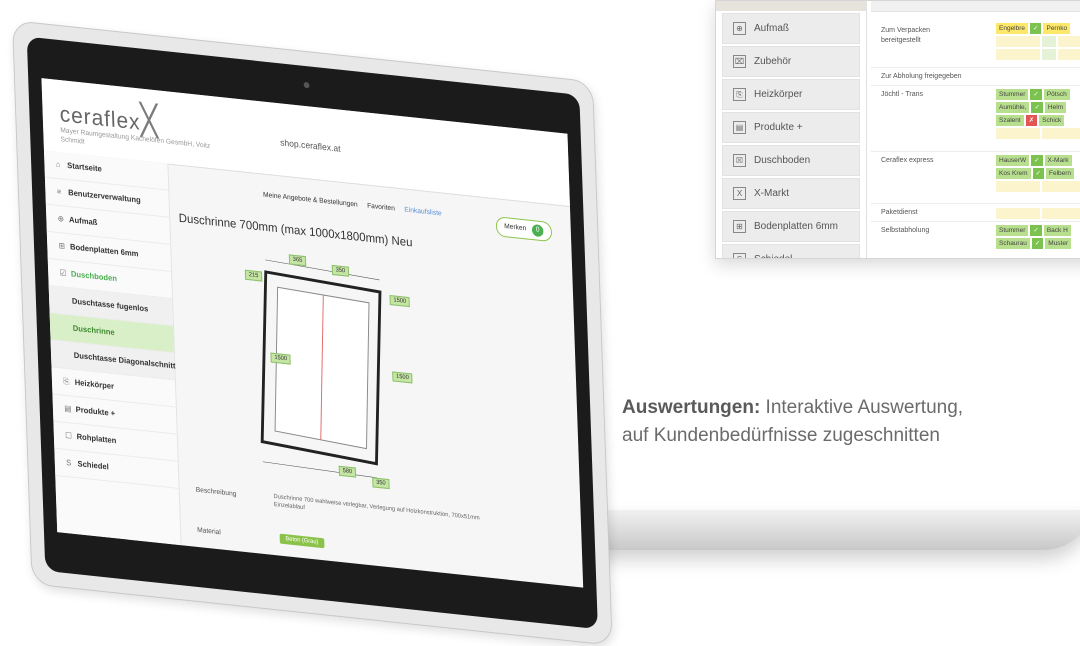 The width and height of the screenshot is (1080, 646). Describe the element at coordinates (772, 28) in the screenshot. I see `panel-sidebar-label: Aufmaß` at that location.